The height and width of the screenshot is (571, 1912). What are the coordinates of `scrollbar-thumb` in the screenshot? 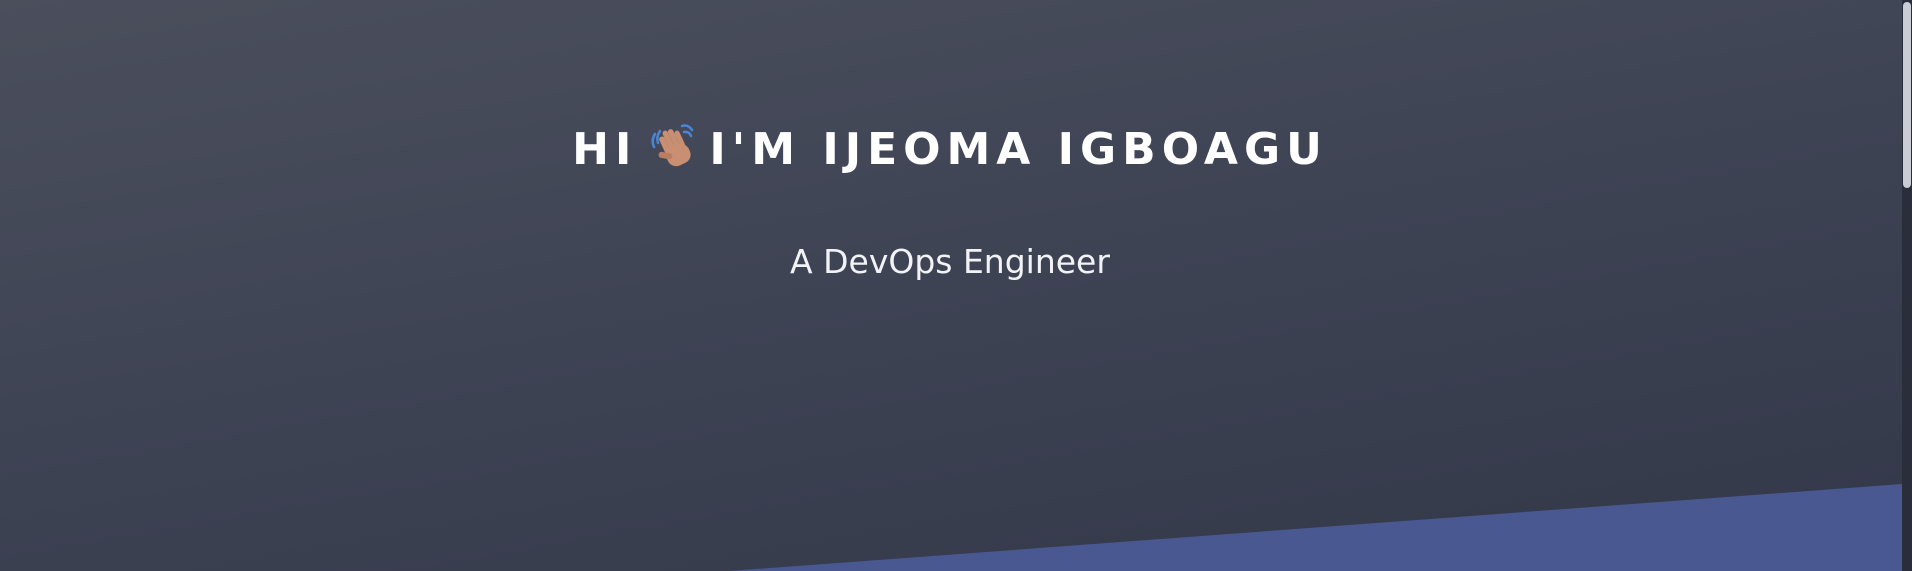 It's located at (1907, 95).